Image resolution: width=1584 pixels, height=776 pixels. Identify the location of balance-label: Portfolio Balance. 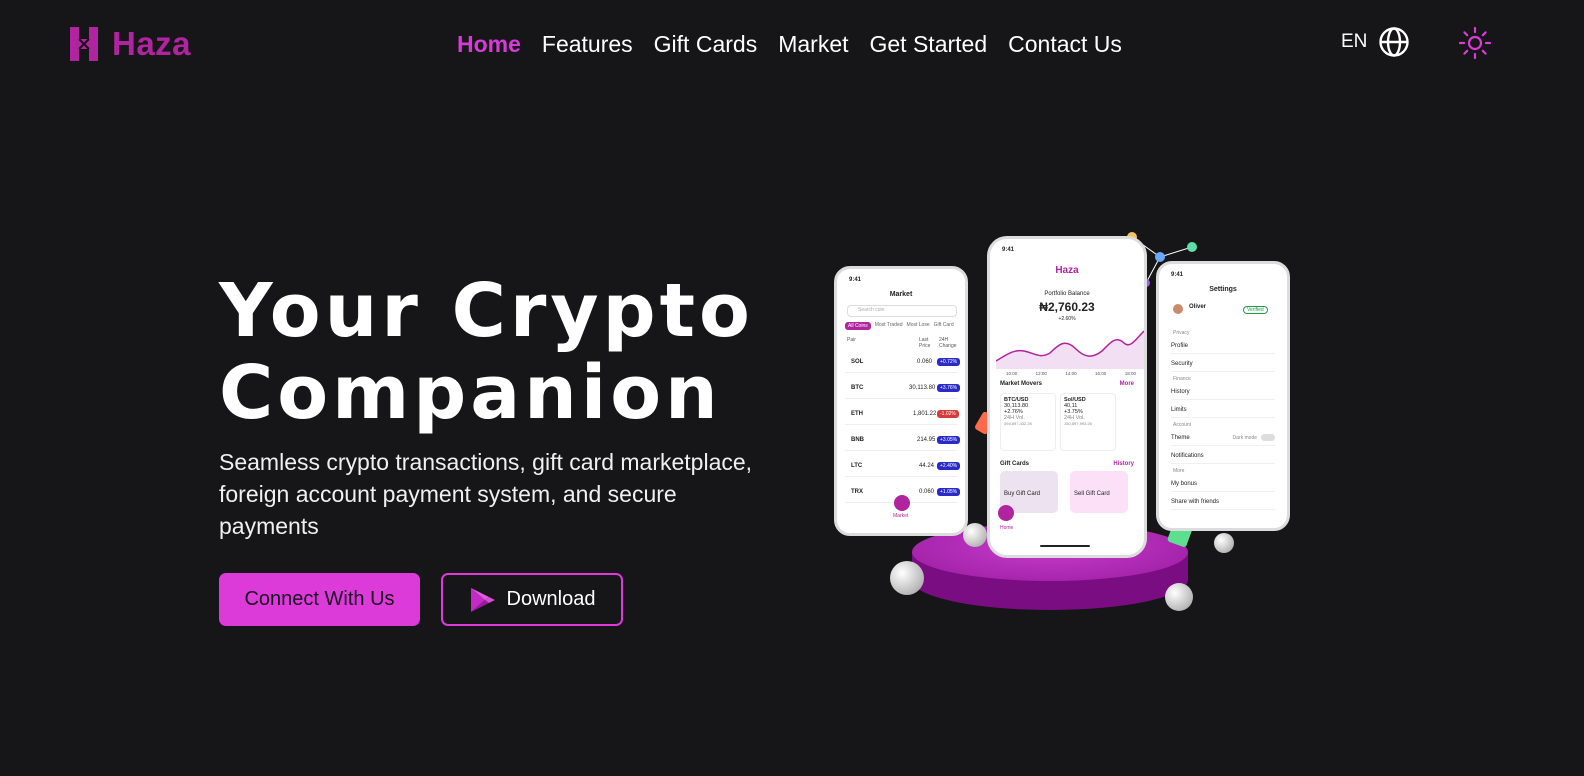
(1067, 294).